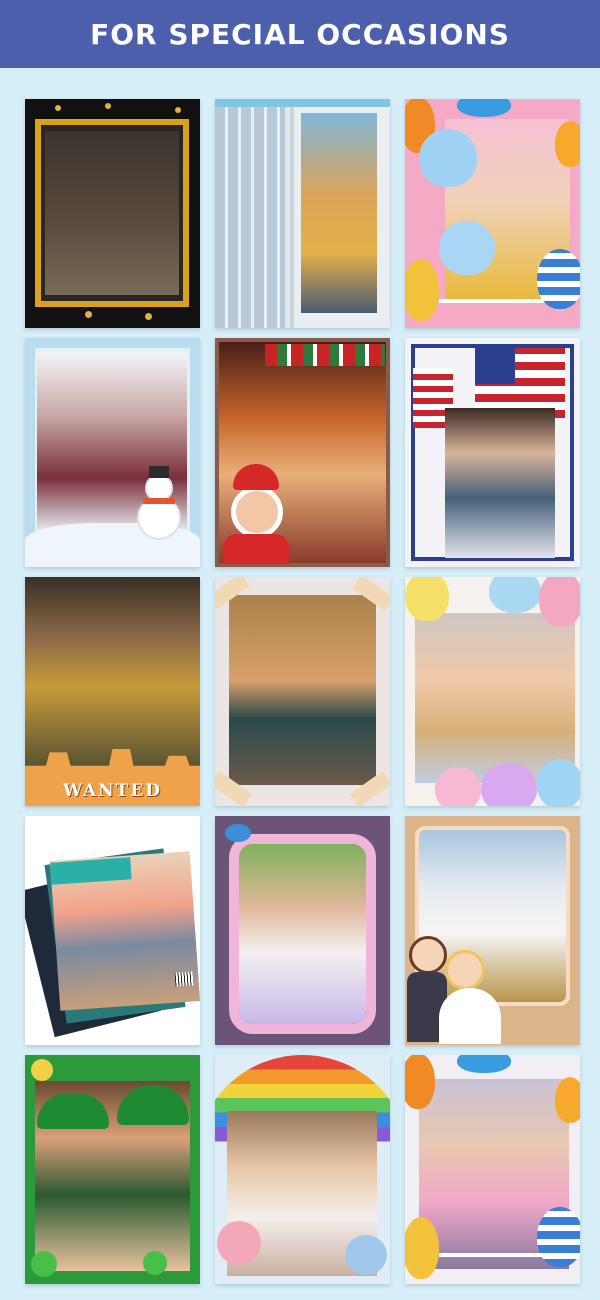 The width and height of the screenshot is (600, 1300). What do you see at coordinates (239, 1243) in the screenshot?
I see `bear-cartoon` at bounding box center [239, 1243].